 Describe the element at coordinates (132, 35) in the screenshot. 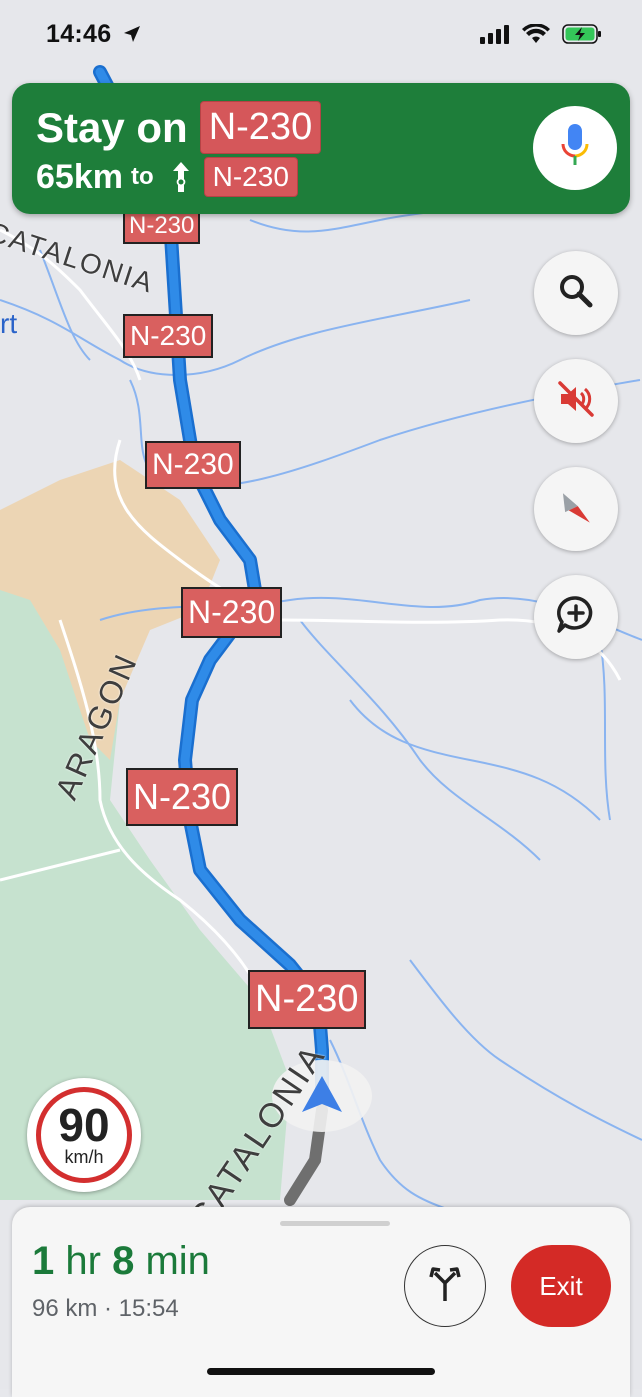

I see `location-services-icon` at that location.